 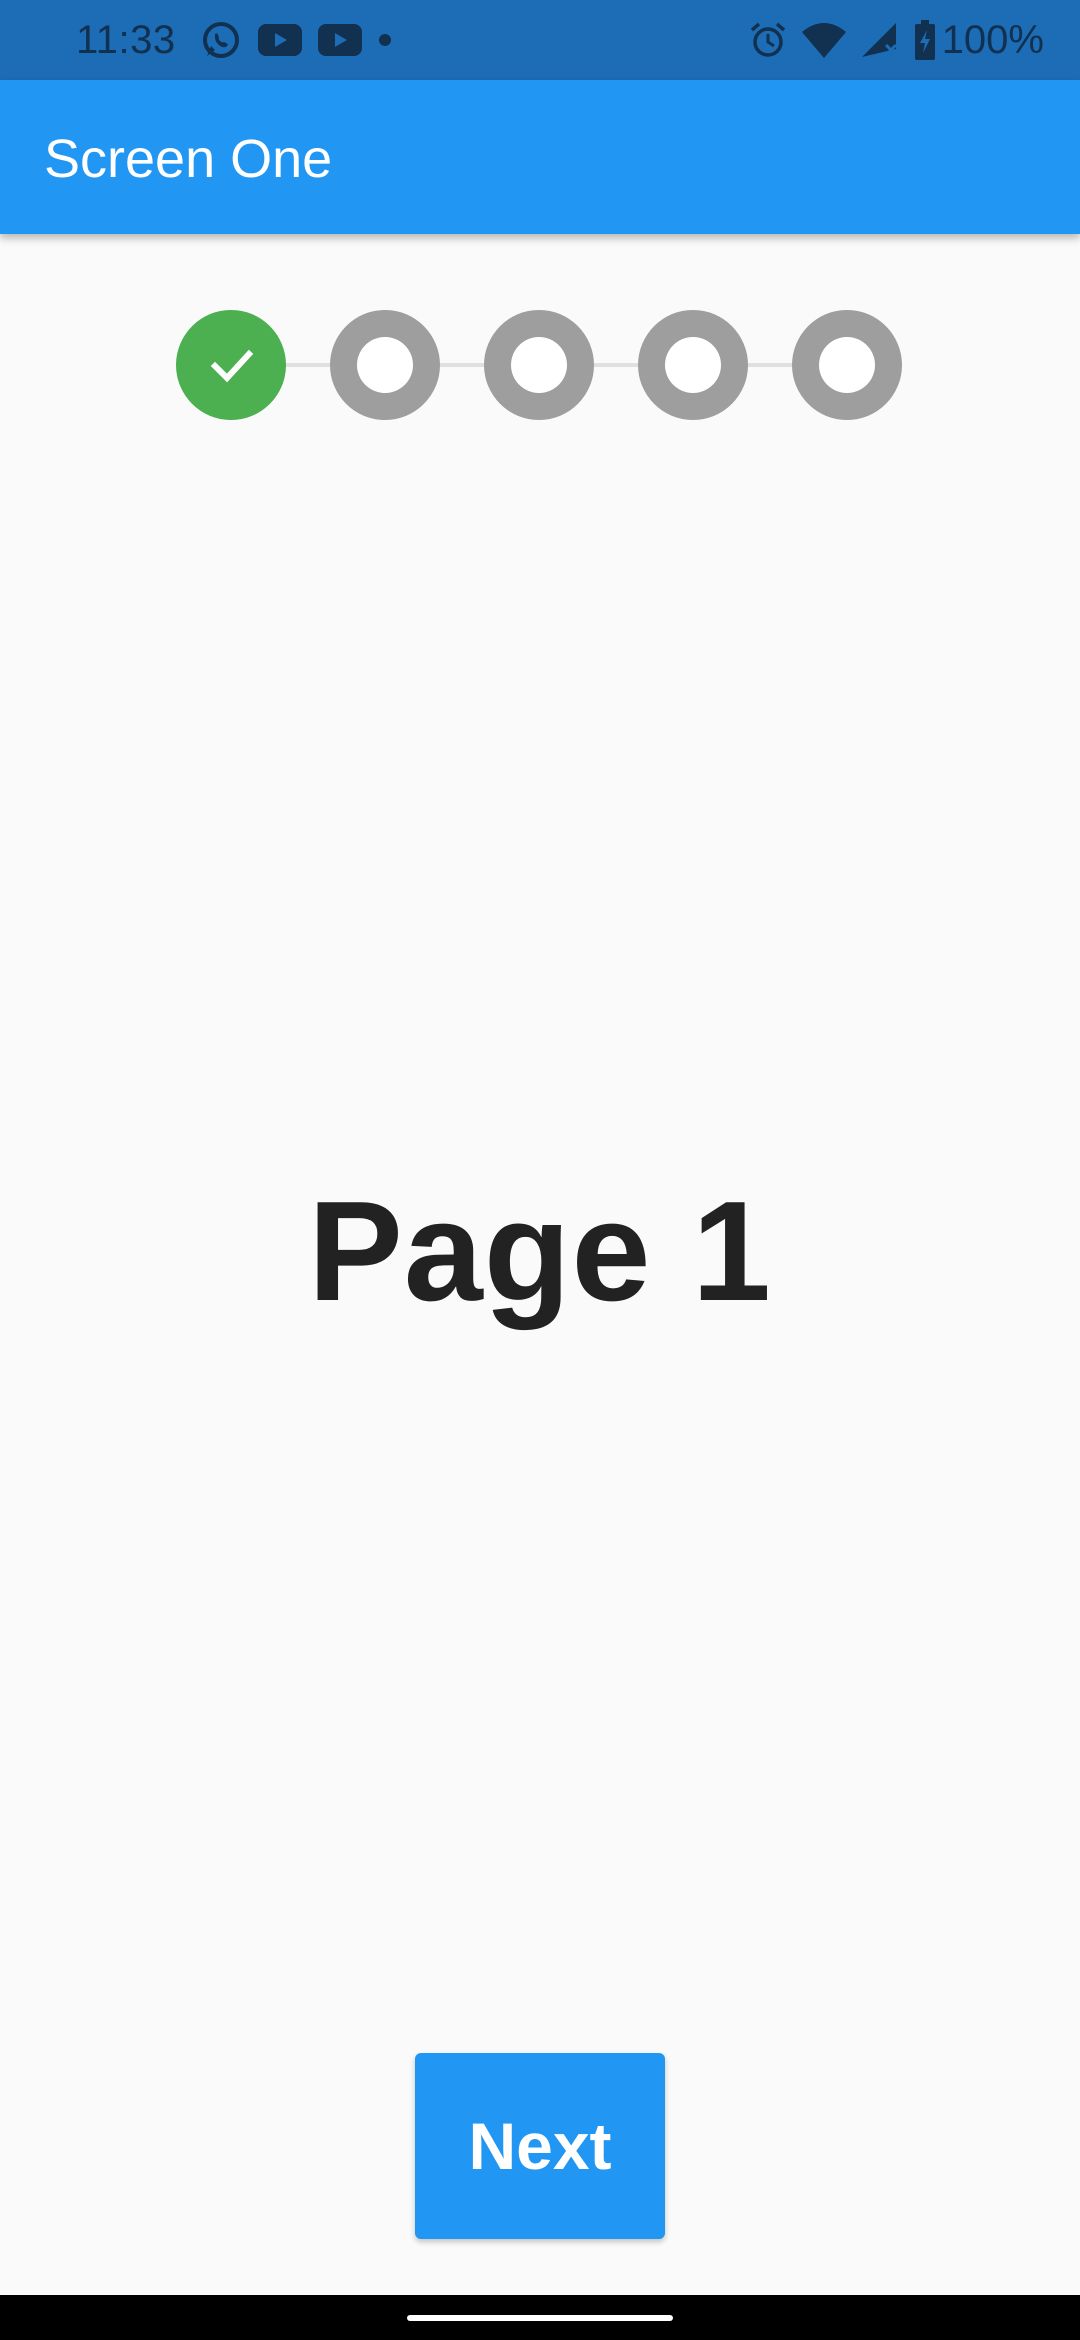 What do you see at coordinates (925, 40) in the screenshot?
I see `battery-charging-icon` at bounding box center [925, 40].